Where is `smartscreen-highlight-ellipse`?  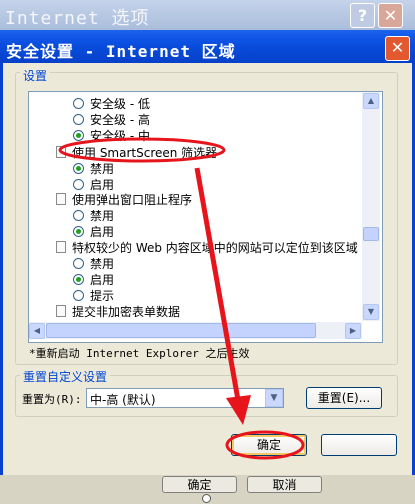 smartscreen-highlight-ellipse is located at coordinates (142, 150).